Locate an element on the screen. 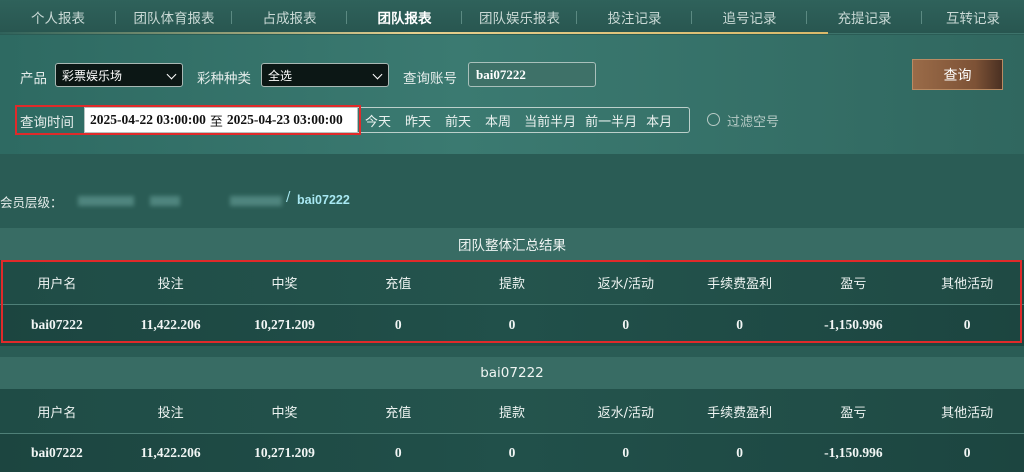  lottery-type-select-value: 全选 is located at coordinates (280, 75).